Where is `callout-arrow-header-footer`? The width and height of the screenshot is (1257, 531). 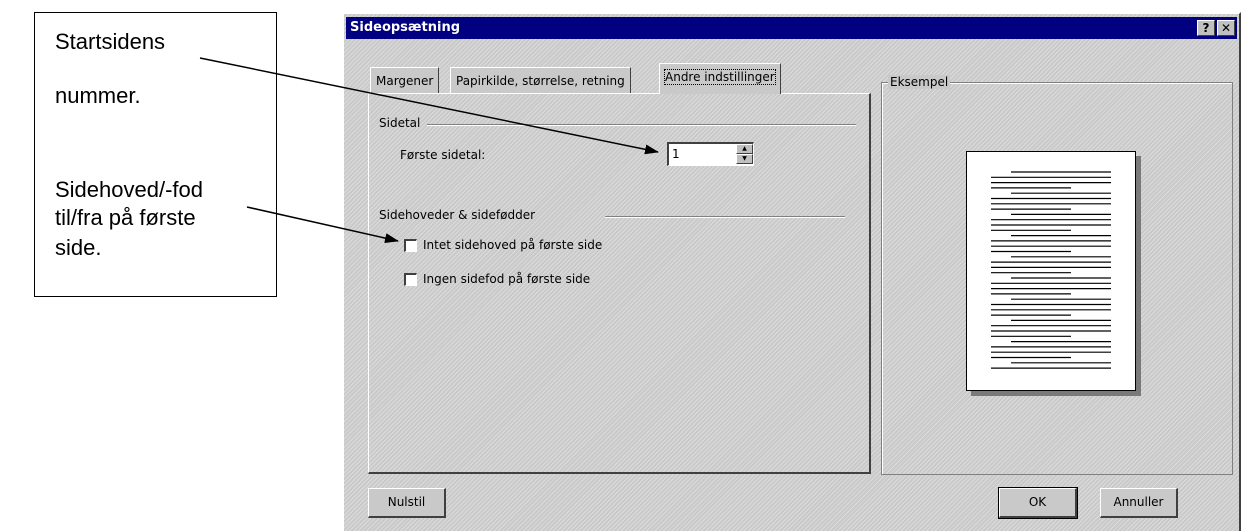 callout-arrow-header-footer is located at coordinates (322, 225).